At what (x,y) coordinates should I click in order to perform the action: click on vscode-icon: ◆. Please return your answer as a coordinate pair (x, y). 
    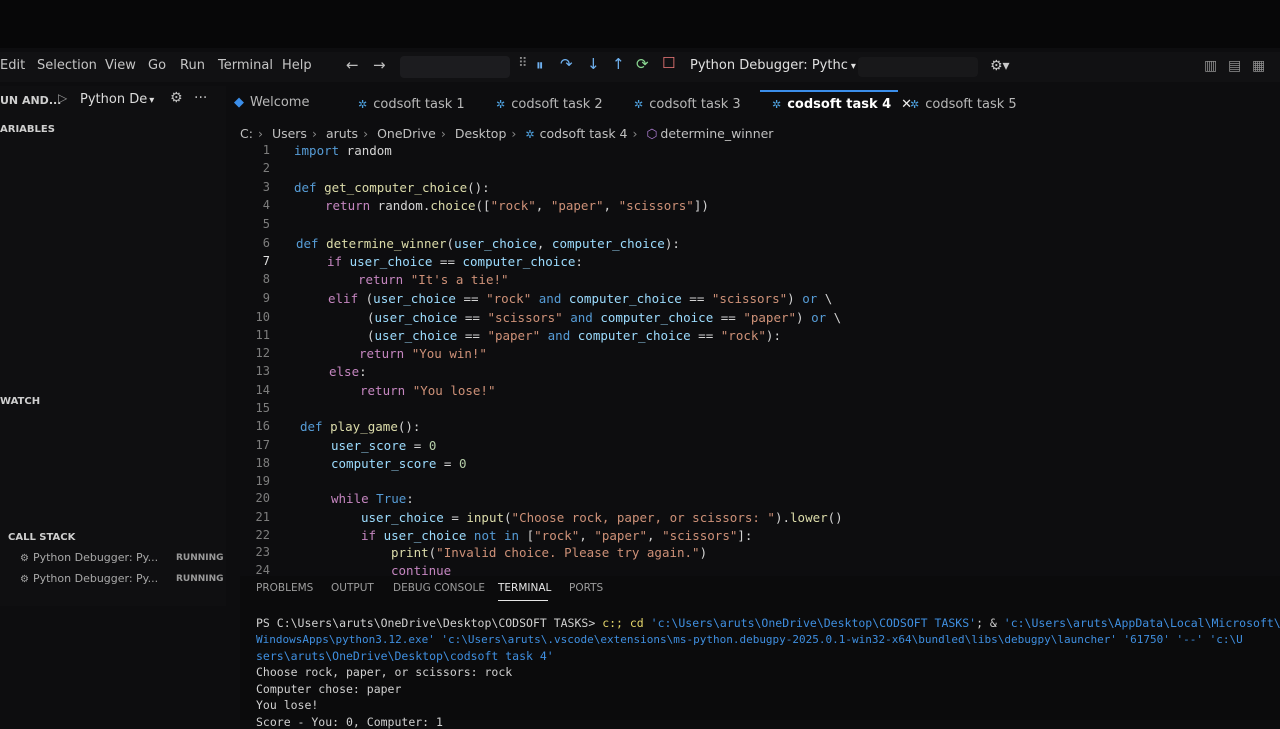
    Looking at the image, I should click on (239, 102).